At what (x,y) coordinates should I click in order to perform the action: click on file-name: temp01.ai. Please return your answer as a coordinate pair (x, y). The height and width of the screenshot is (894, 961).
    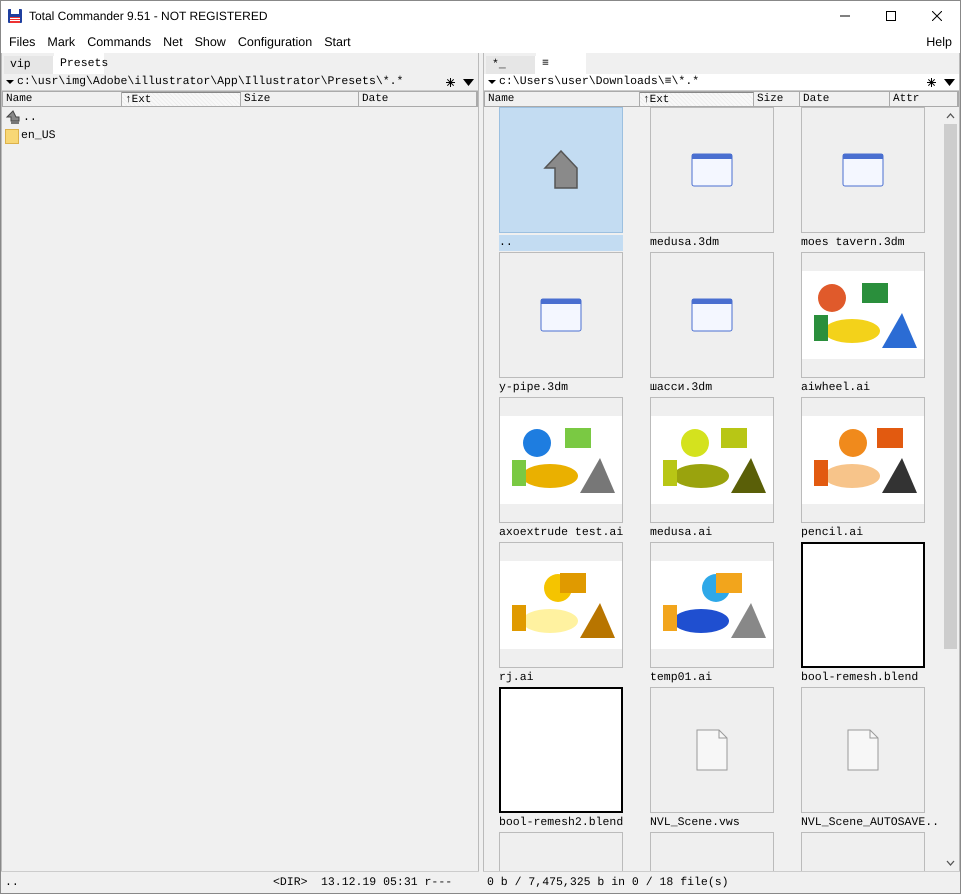
    Looking at the image, I should click on (681, 678).